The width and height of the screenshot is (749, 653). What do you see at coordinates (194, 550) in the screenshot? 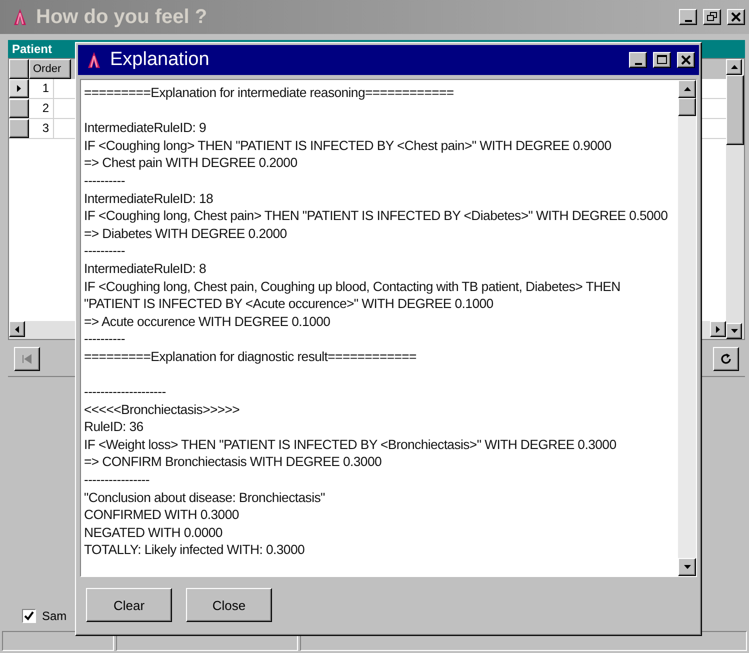
I see `explanation-line: TOTALLY: Likely infected WITH: 0.3000` at bounding box center [194, 550].